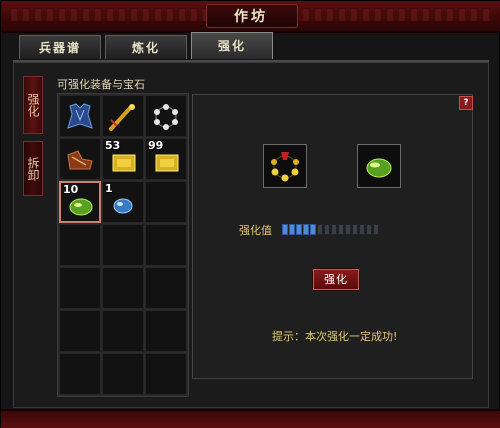 The image size is (500, 428). I want to click on inventory-slot: 99, so click(166, 159).